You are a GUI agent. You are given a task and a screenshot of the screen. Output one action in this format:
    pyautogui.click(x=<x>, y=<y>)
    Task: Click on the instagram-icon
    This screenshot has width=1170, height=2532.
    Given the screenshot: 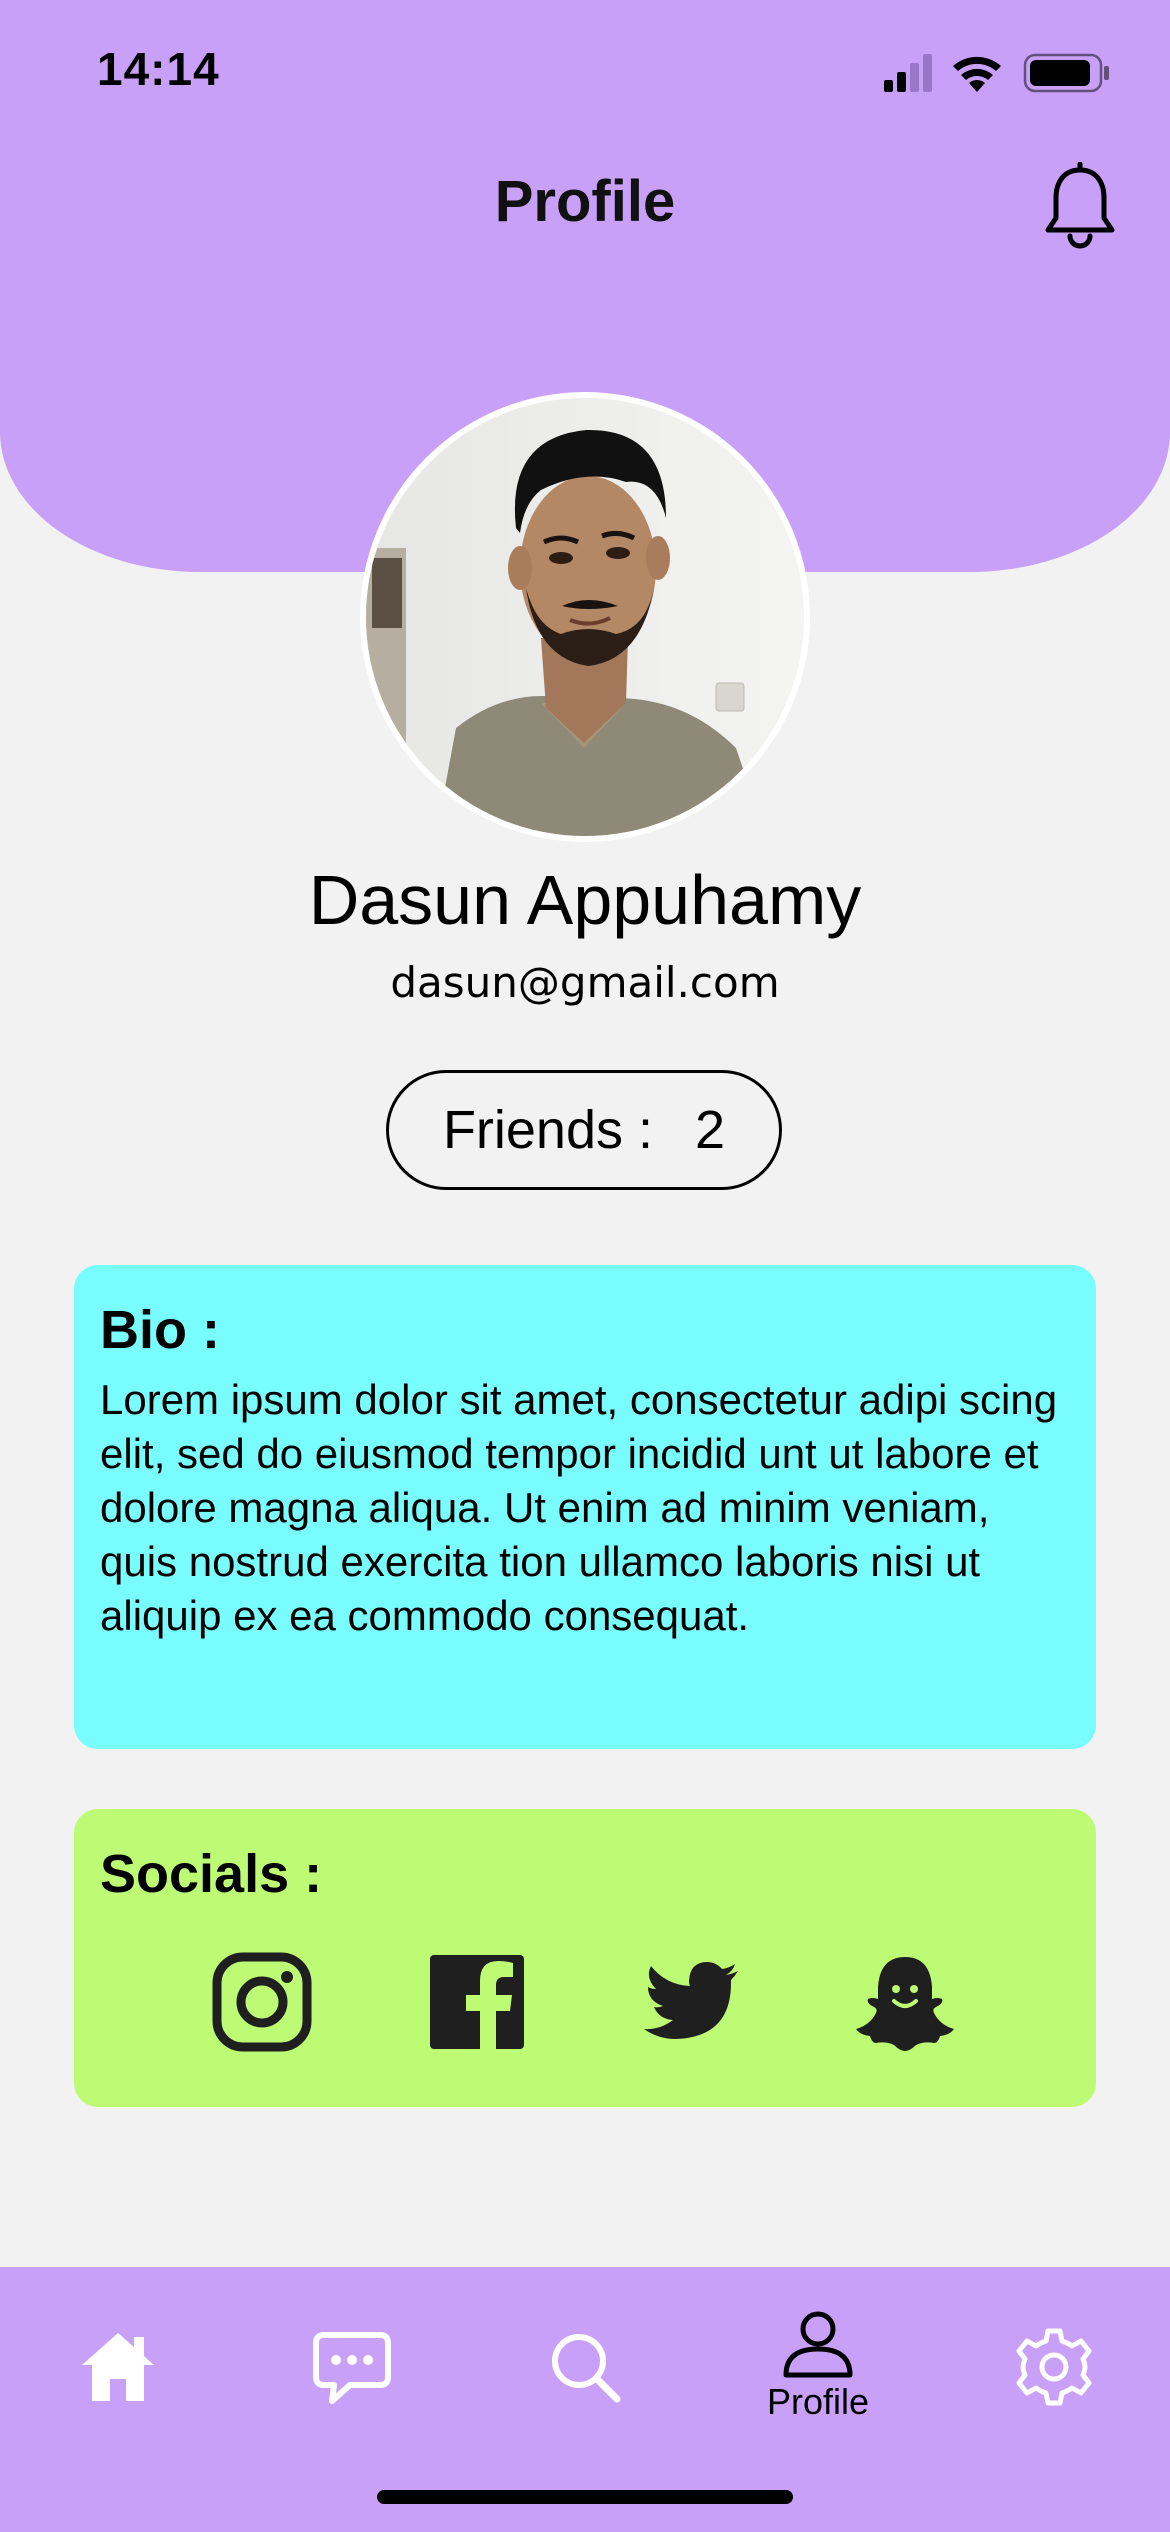 What is the action you would take?
    pyautogui.click(x=262, y=2002)
    